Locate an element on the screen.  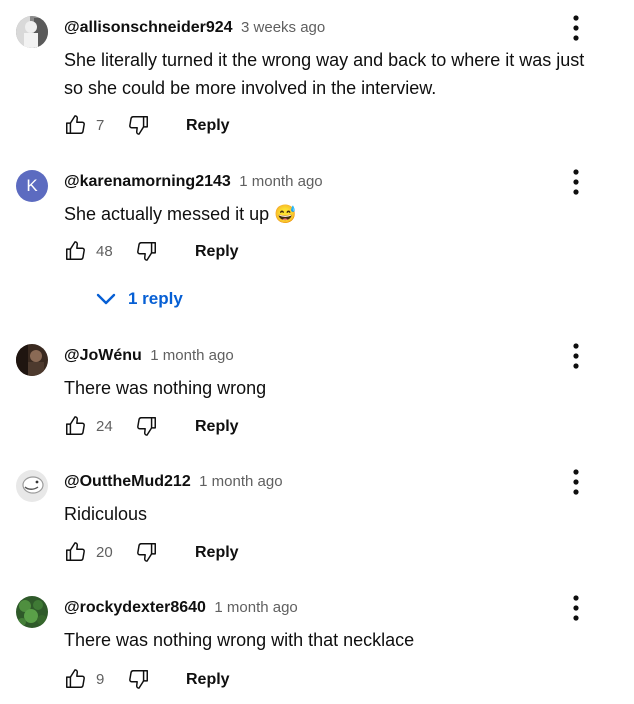
comment-header: @rockydexter8640 1 month ago is located at coordinates (181, 608).